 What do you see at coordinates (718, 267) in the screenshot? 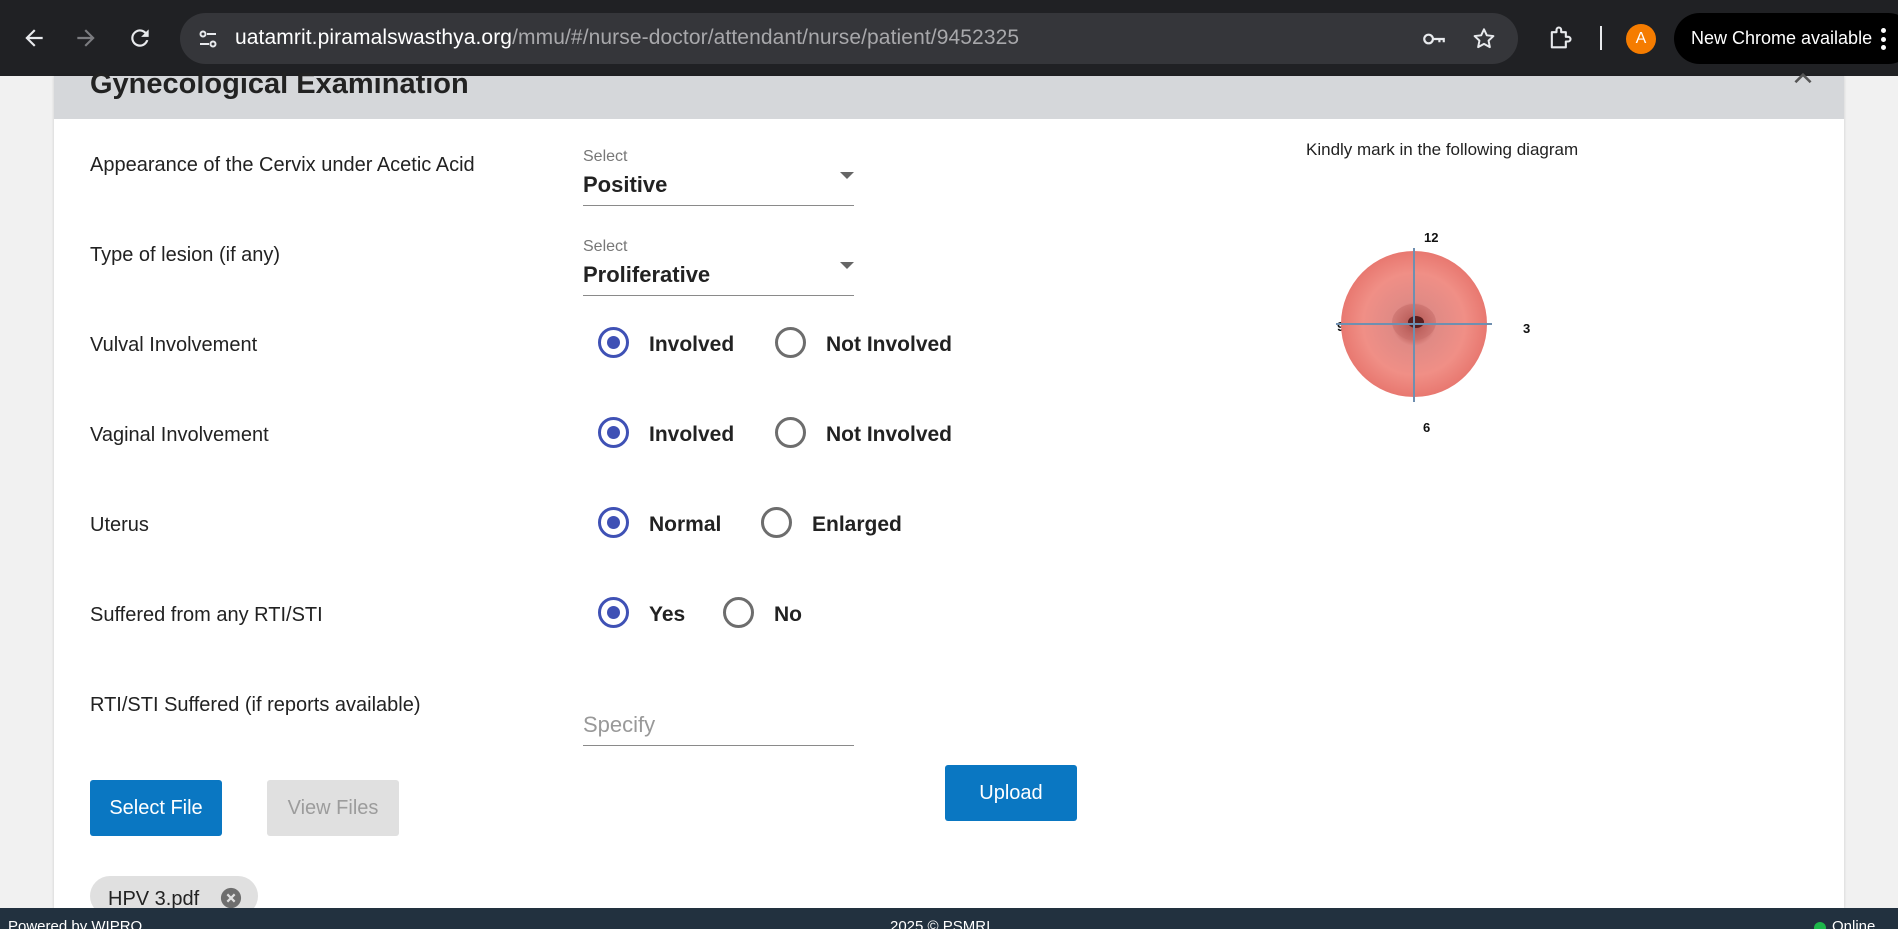
I see `lesion-select: Select Proliferative` at bounding box center [718, 267].